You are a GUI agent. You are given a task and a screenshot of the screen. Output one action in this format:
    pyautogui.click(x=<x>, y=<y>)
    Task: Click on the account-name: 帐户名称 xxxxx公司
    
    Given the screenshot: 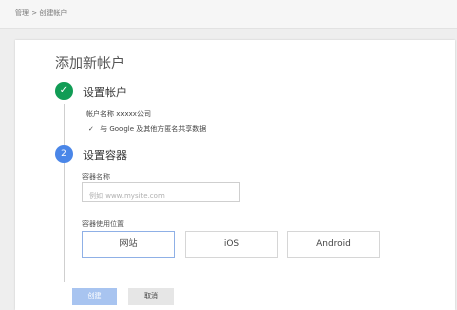 What is the action you would take?
    pyautogui.click(x=118, y=114)
    